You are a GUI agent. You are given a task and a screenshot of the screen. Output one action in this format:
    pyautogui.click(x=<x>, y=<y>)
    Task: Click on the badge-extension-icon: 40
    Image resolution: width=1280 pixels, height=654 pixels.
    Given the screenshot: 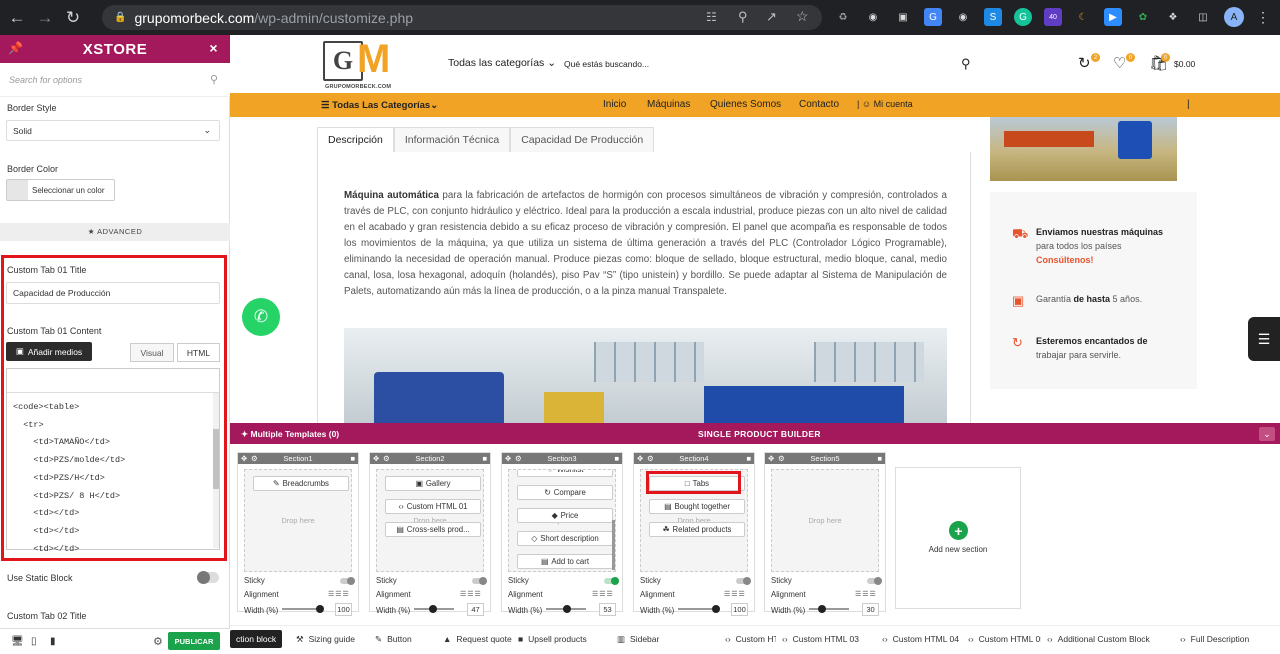 What is the action you would take?
    pyautogui.click(x=1053, y=17)
    